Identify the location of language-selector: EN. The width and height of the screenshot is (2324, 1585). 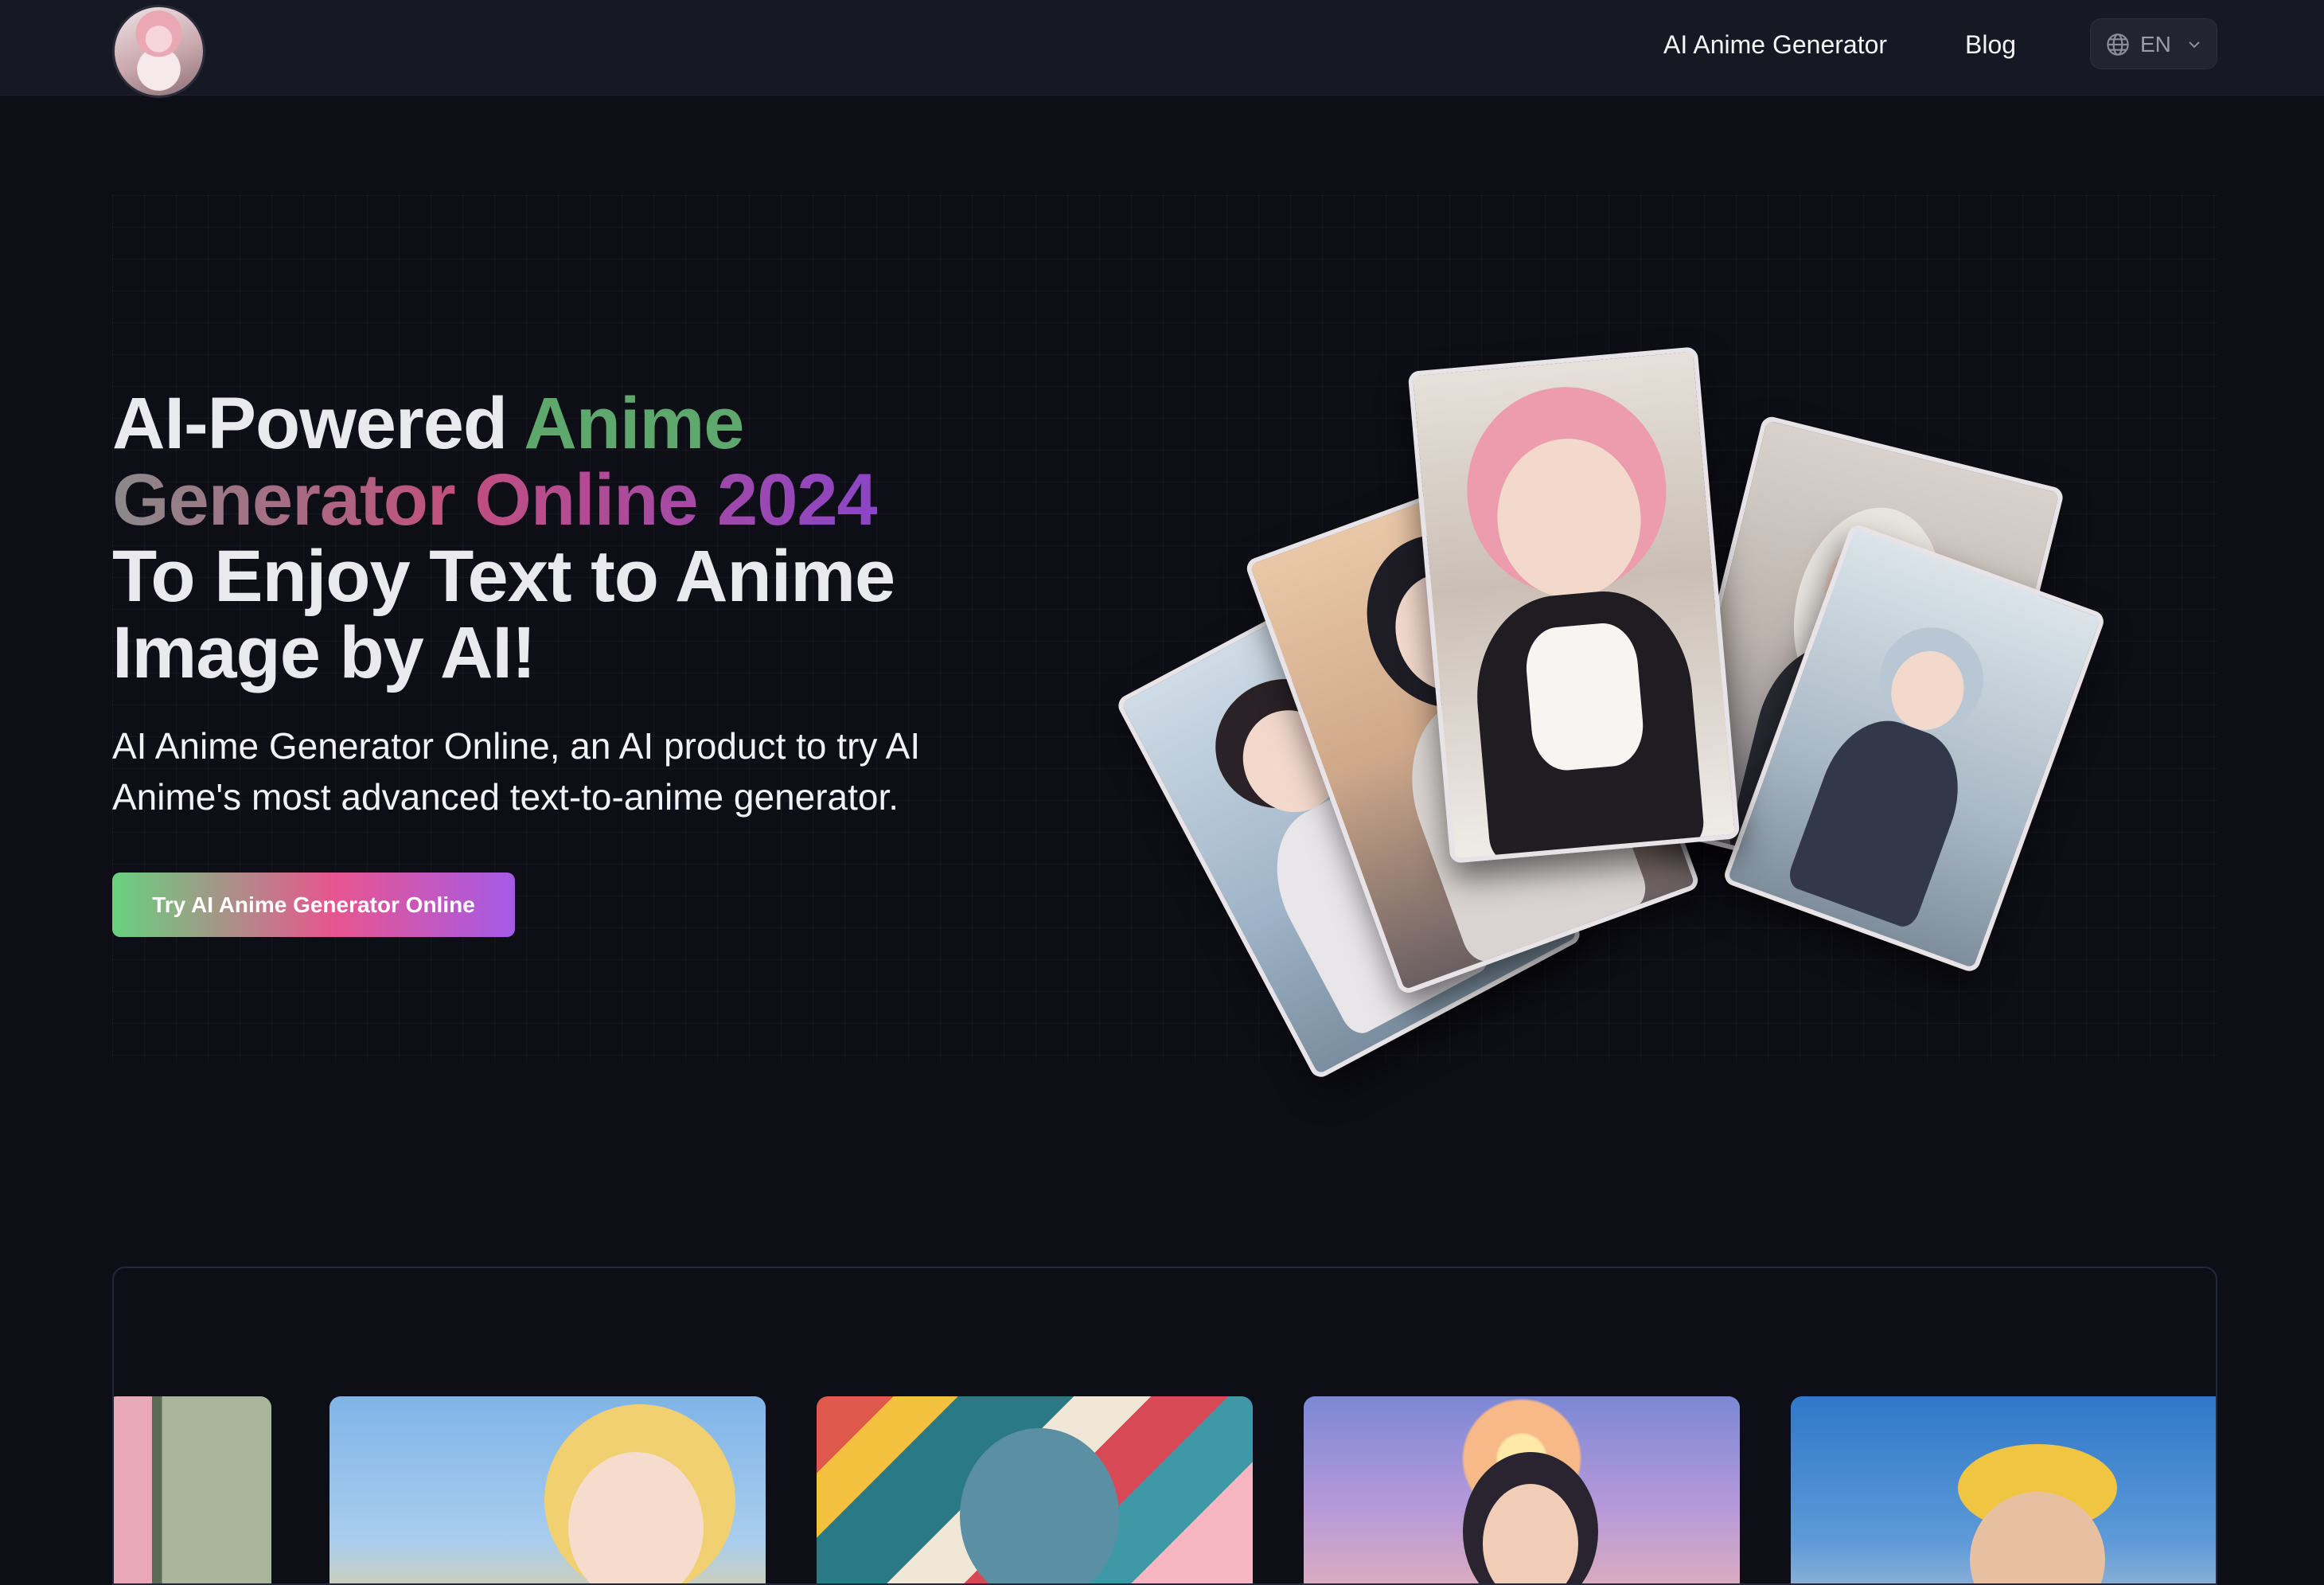
(2153, 43).